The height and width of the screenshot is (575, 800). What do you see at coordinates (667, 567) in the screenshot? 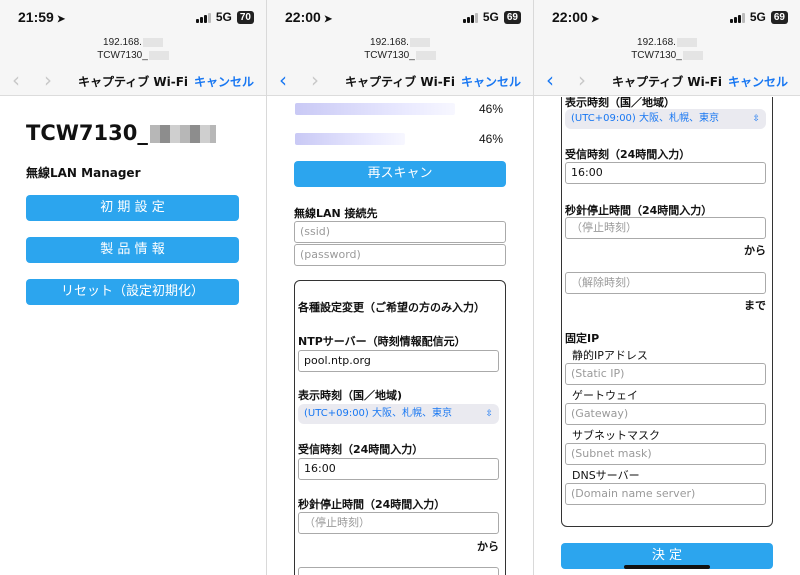
I see `home-indicator` at bounding box center [667, 567].